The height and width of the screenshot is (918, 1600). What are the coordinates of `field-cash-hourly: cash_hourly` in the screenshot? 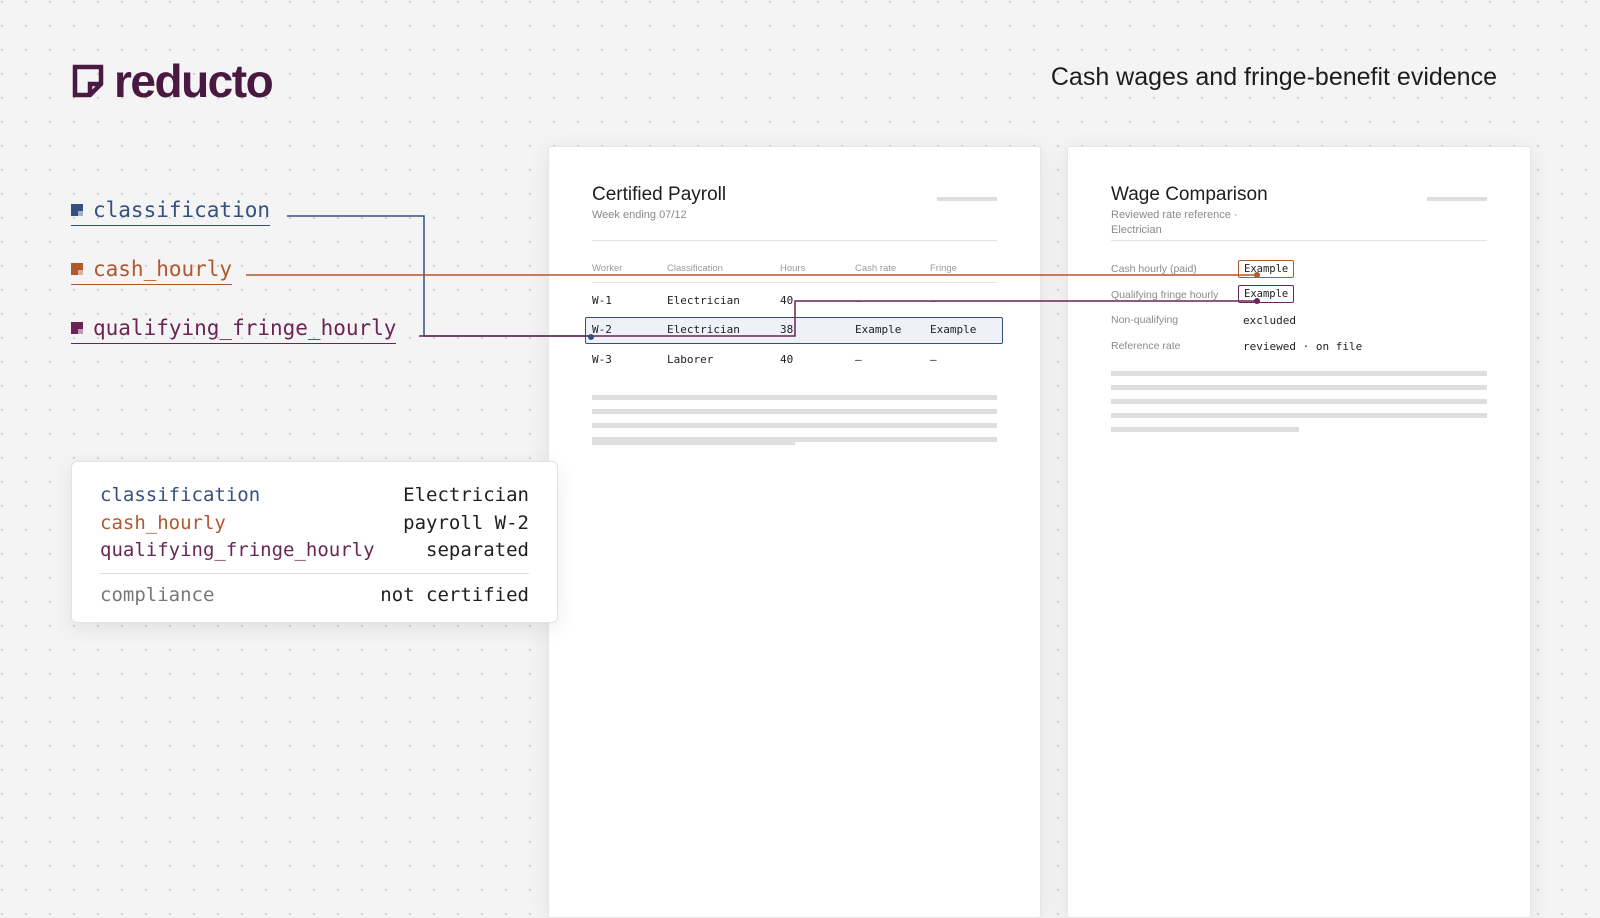 It's located at (152, 271).